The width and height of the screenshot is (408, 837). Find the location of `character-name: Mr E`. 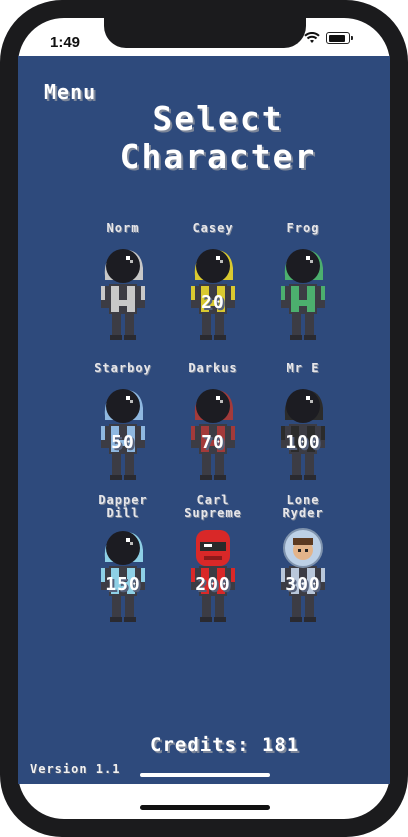

character-name: Mr E is located at coordinates (303, 368).